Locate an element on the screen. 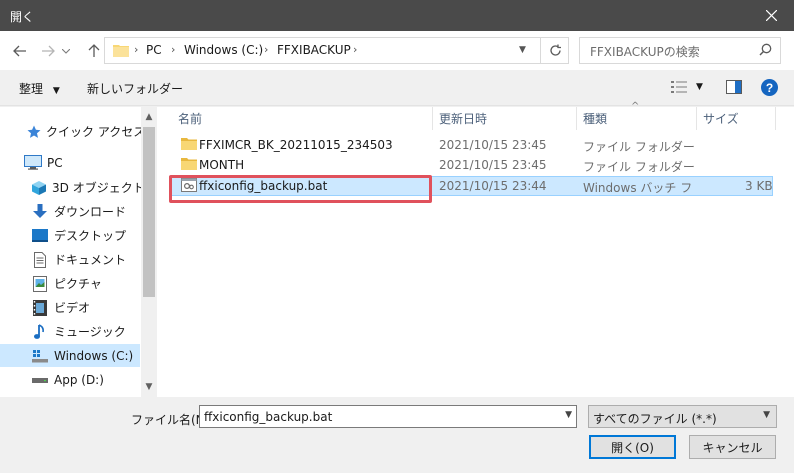 The image size is (794, 473). download-icon is located at coordinates (40, 211).